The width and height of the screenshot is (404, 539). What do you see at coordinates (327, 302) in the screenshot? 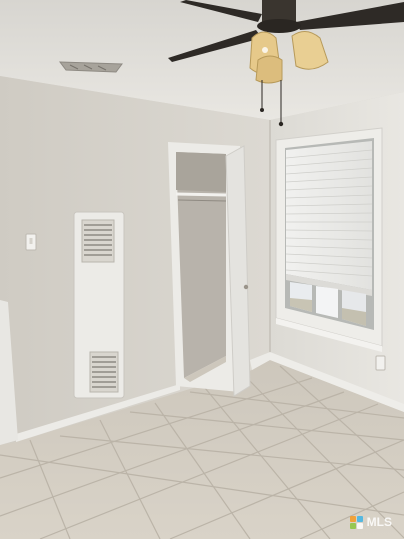
I see `window-pane` at bounding box center [327, 302].